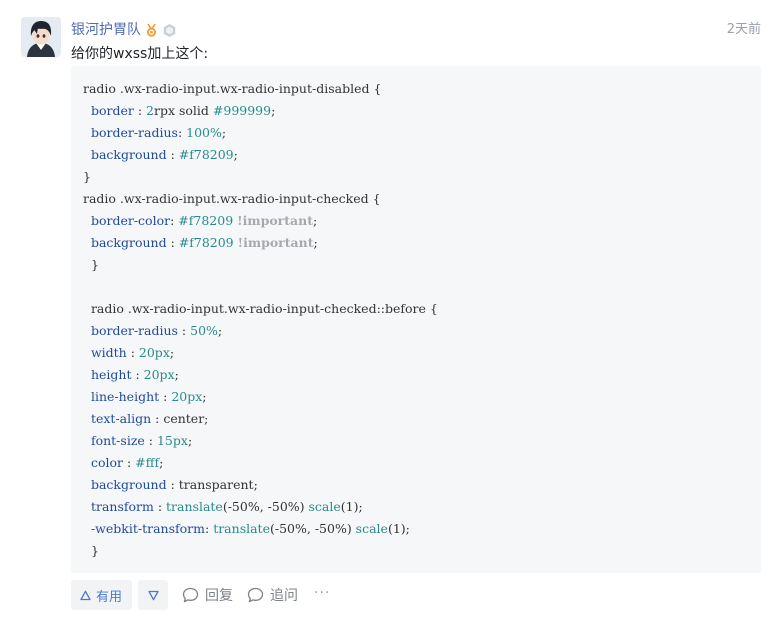  I want to click on answer-intro-text: 给你的wxss加上这个:, so click(140, 54).